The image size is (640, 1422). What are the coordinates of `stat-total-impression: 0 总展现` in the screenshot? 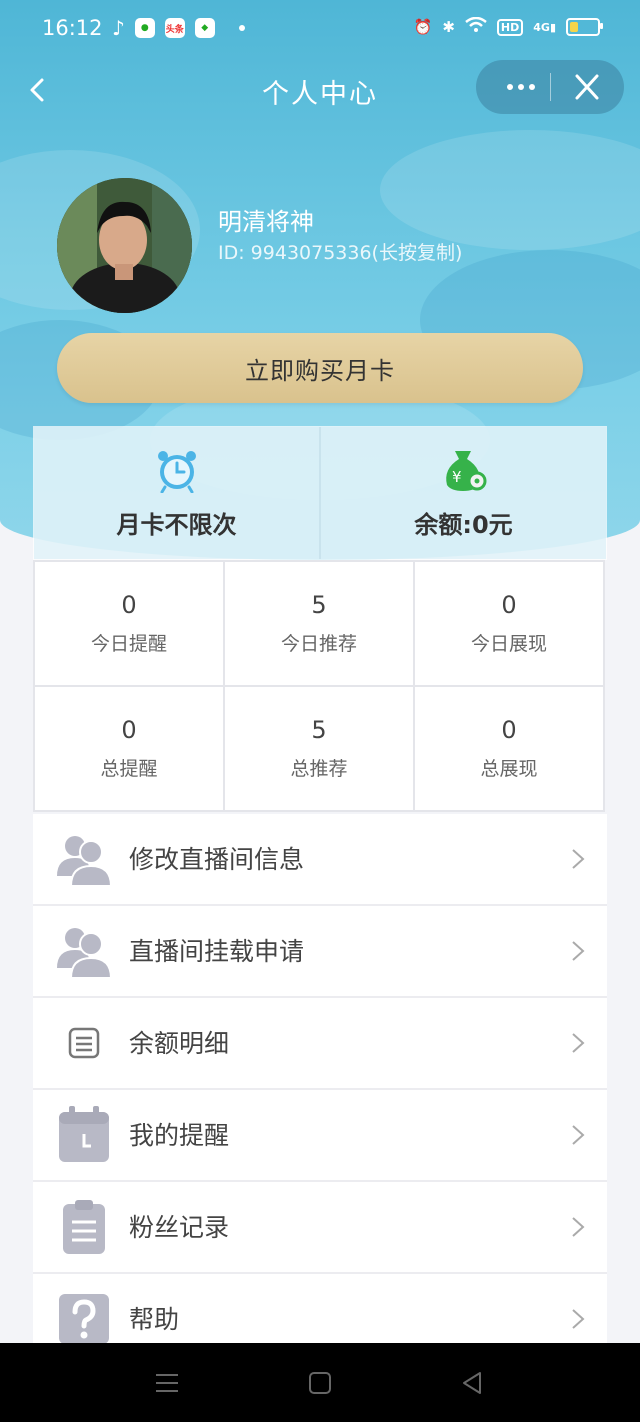 It's located at (509, 748).